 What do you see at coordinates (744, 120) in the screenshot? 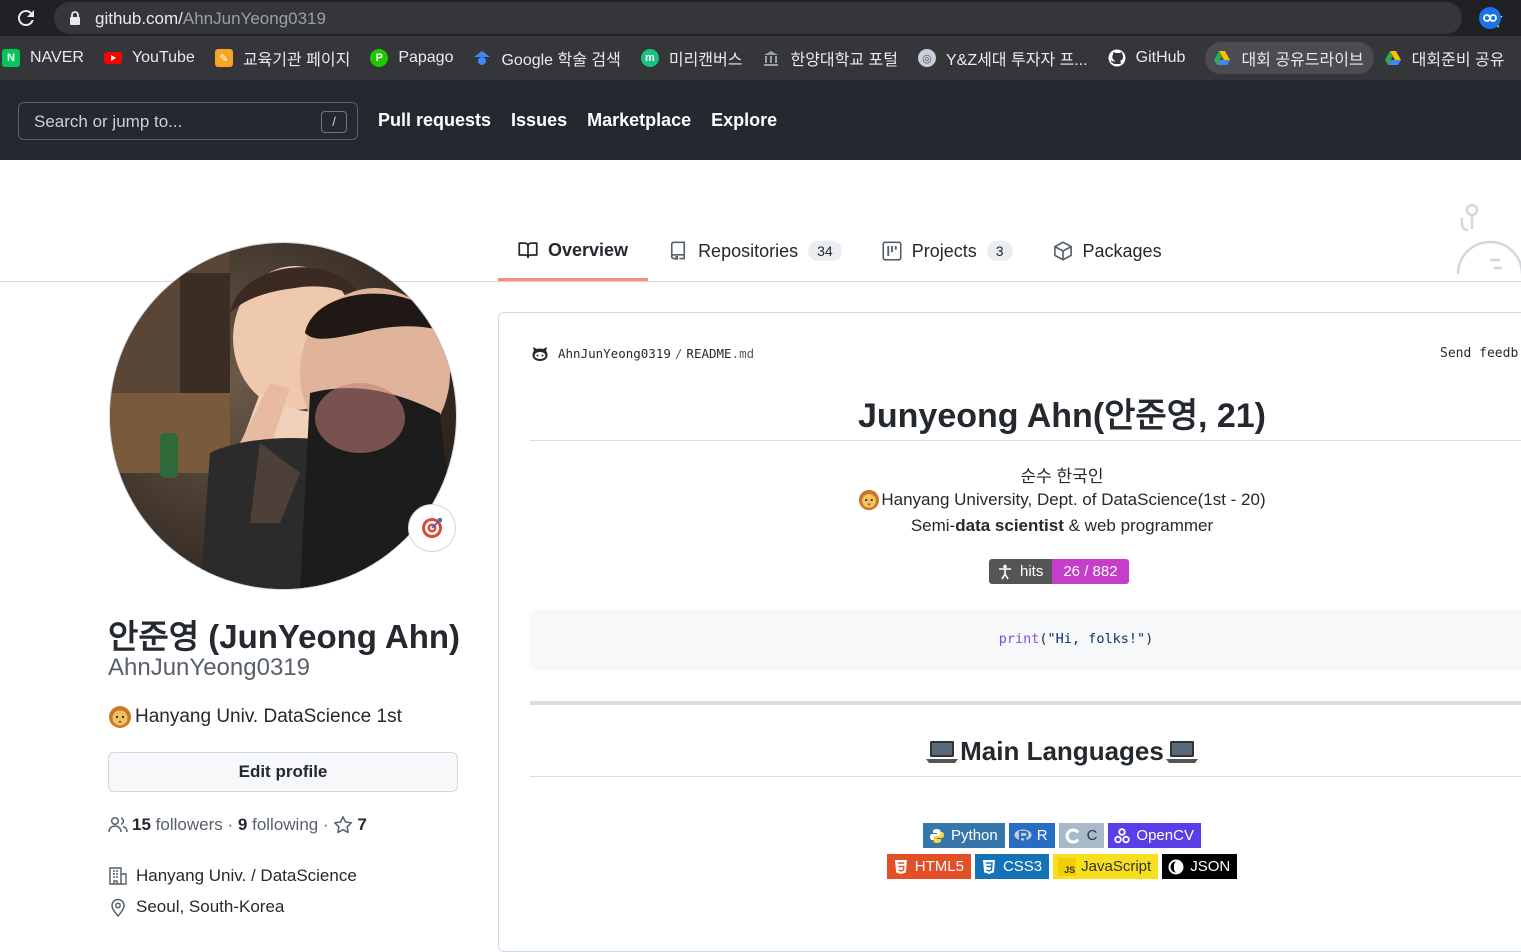
I see `nav-explore: Explore` at bounding box center [744, 120].